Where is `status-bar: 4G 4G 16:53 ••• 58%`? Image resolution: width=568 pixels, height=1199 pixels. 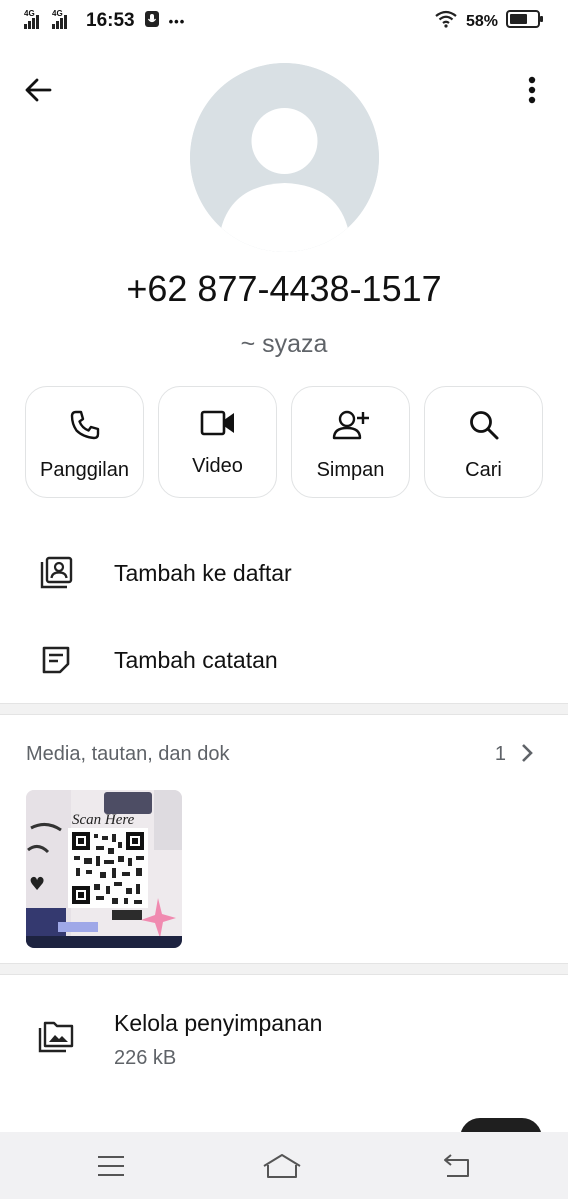 status-bar: 4G 4G 16:53 ••• 58% is located at coordinates (284, 23).